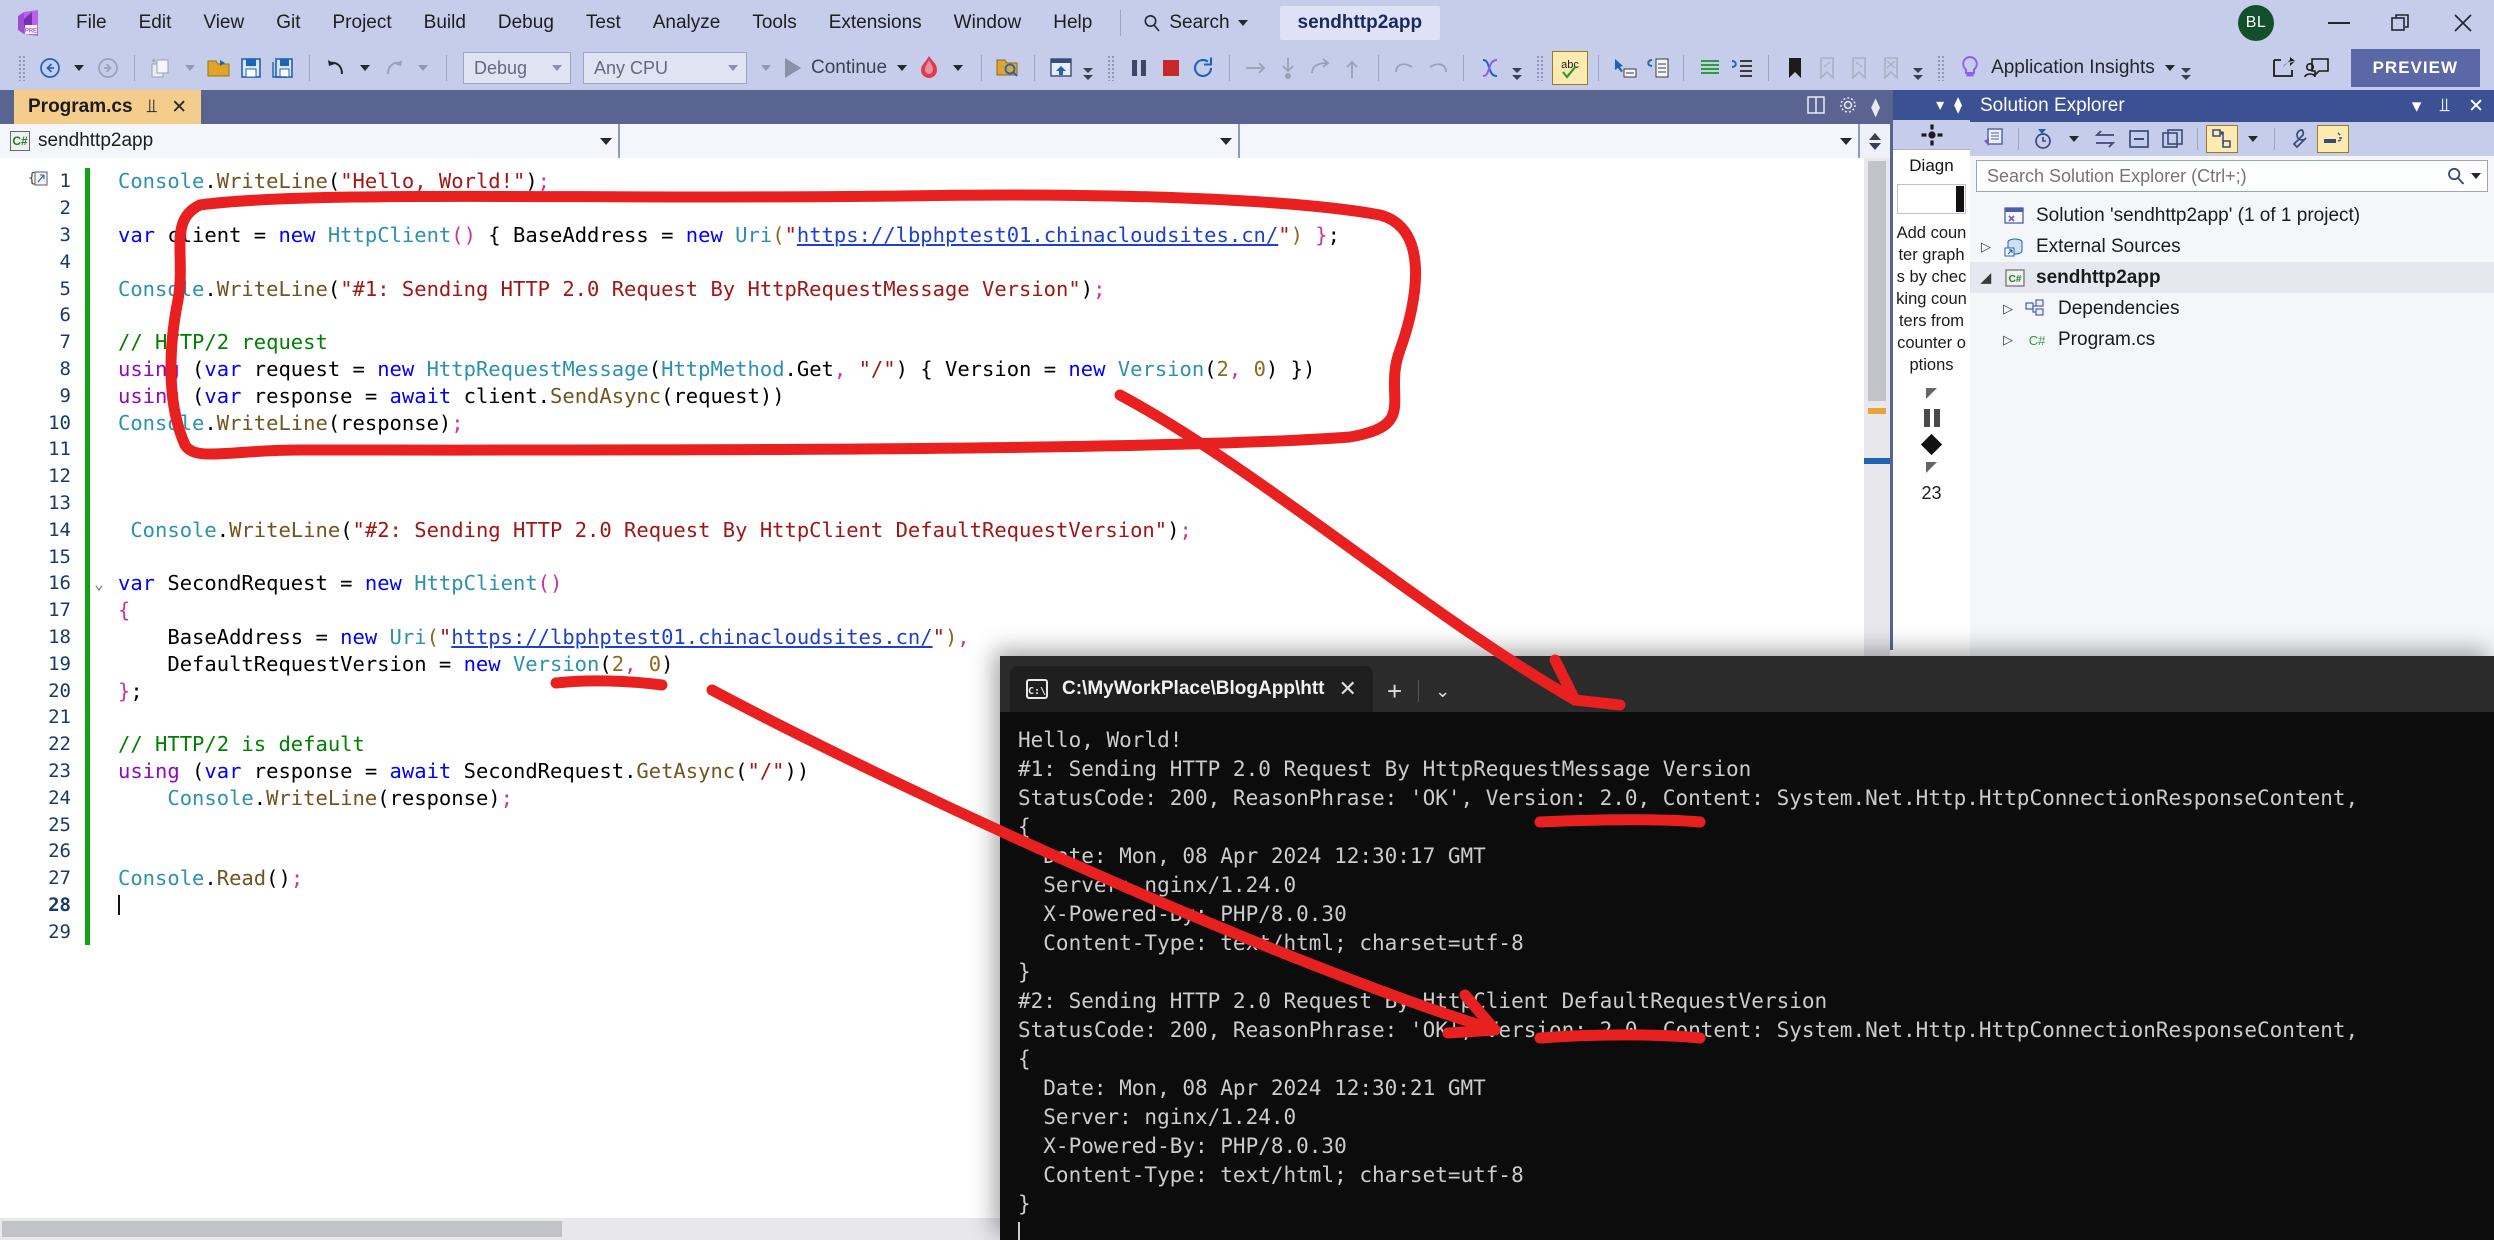 The image size is (2494, 1240). What do you see at coordinates (99, 583) in the screenshot?
I see `fold-toggle: ⌄` at bounding box center [99, 583].